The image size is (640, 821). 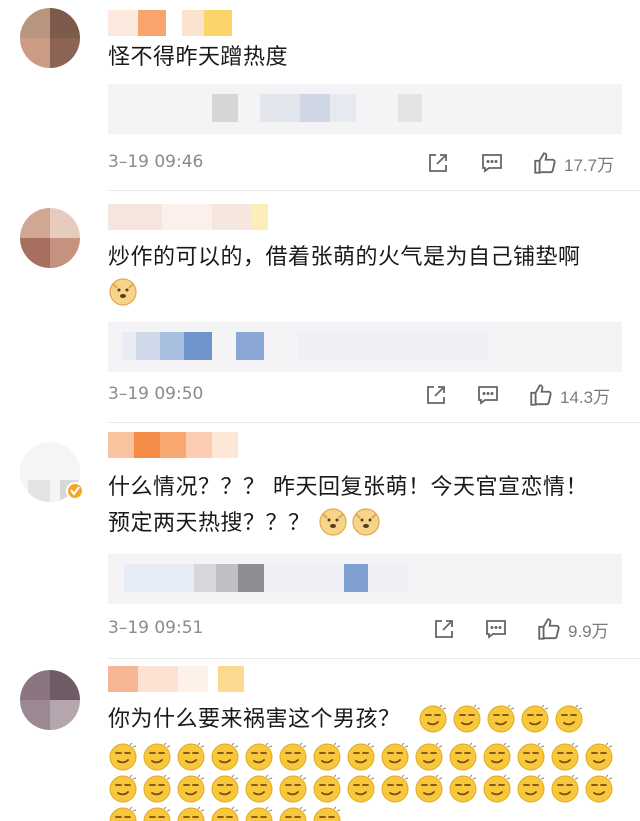 What do you see at coordinates (365, 163) in the screenshot?
I see `comment-meta: 3–19 09:46 17.7万` at bounding box center [365, 163].